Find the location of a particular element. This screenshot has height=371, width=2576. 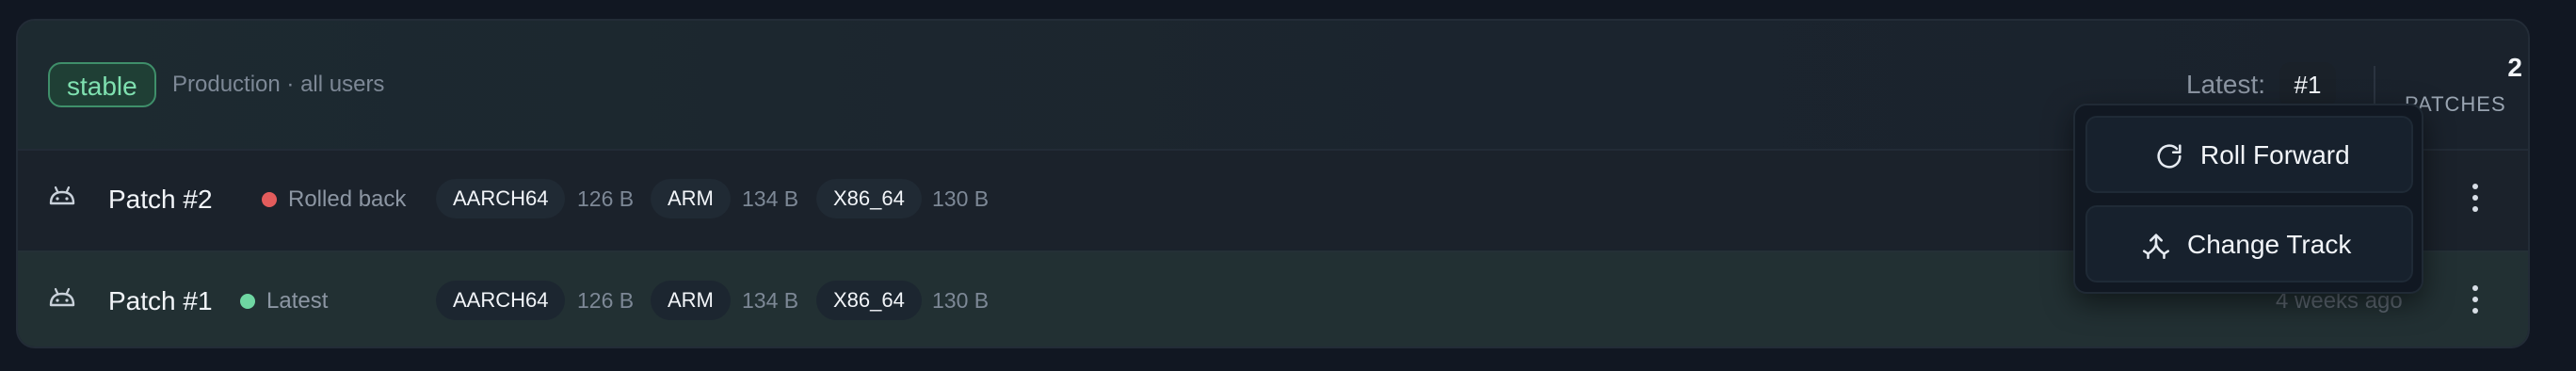

track-badge: stable is located at coordinates (102, 84).